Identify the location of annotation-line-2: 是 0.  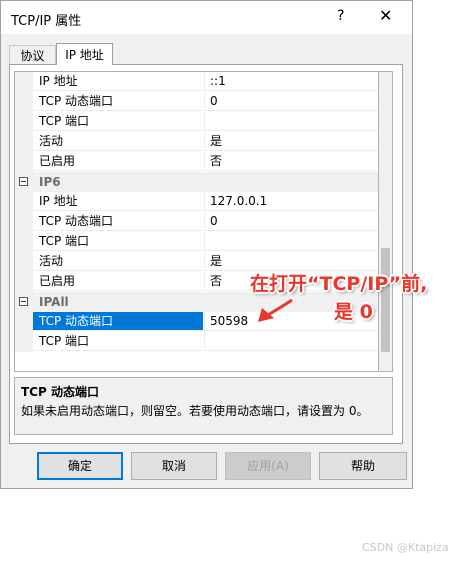
(353, 312).